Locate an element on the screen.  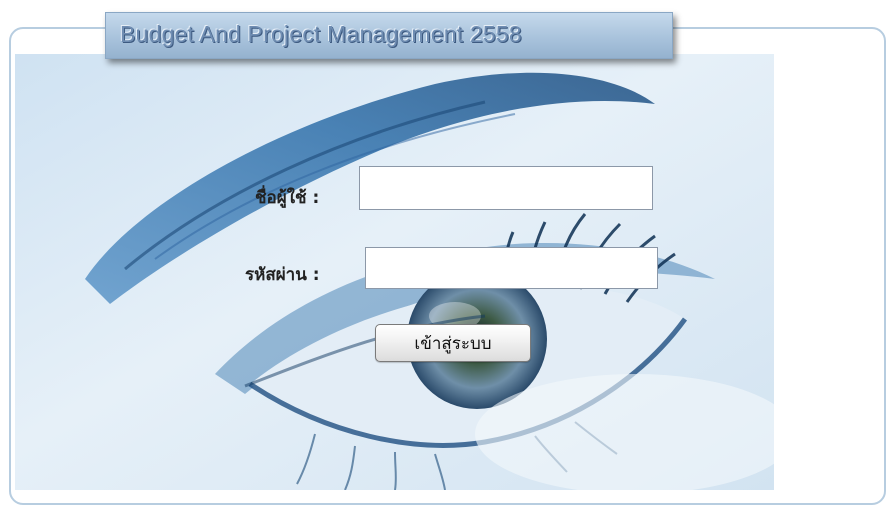
app-title-tab: Budget And Project Management 2558 is located at coordinates (389, 35).